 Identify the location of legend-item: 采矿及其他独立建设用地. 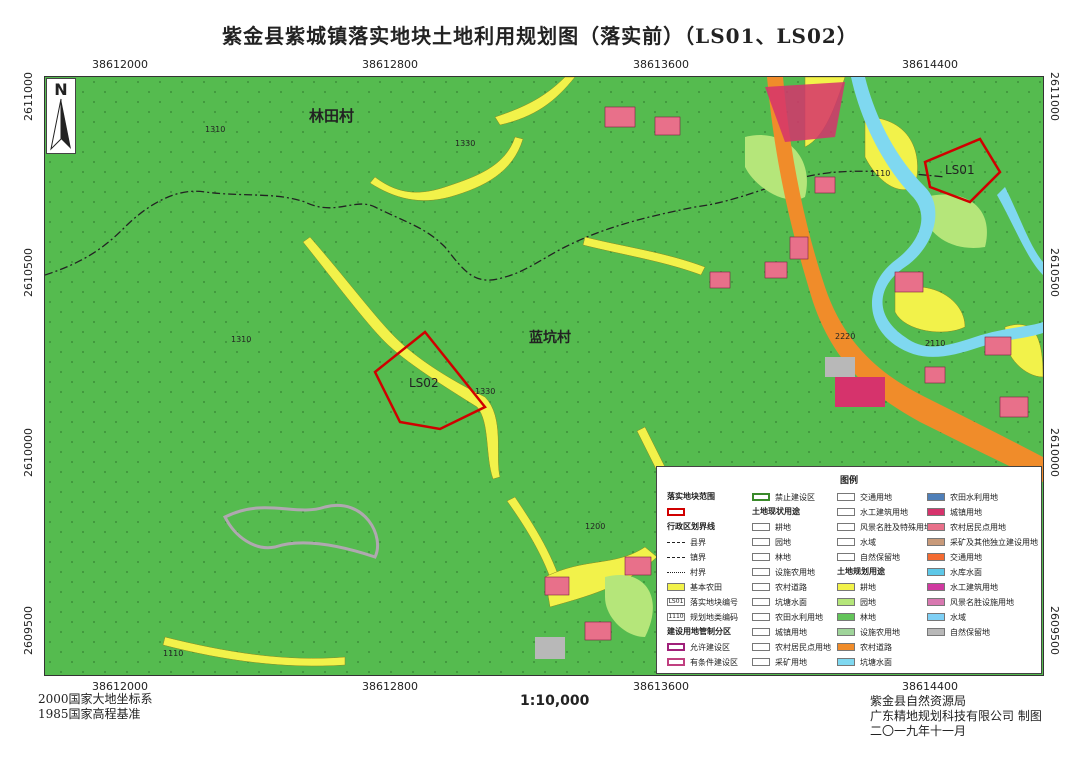
(982, 542).